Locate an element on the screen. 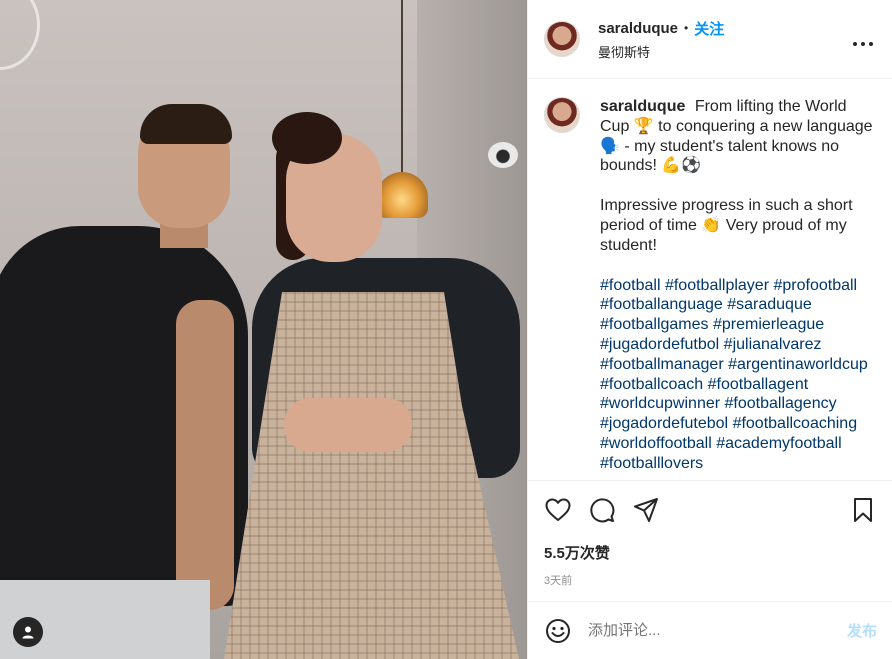 This screenshot has width=892, height=659. hashtag-link: #footballlovers is located at coordinates (651, 463).